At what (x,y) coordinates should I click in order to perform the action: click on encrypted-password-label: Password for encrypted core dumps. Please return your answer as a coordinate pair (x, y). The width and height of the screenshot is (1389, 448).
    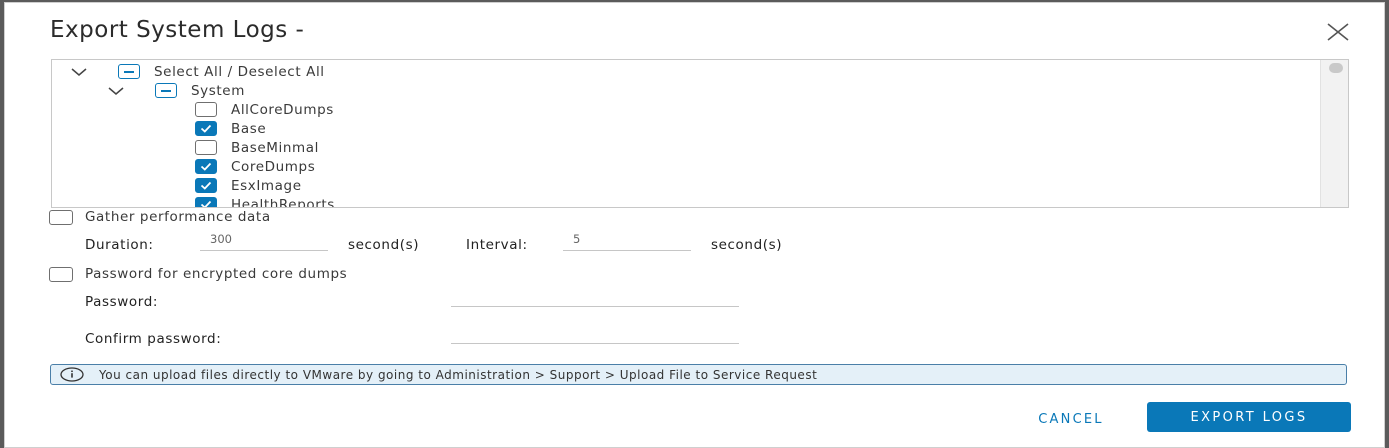
    Looking at the image, I should click on (216, 274).